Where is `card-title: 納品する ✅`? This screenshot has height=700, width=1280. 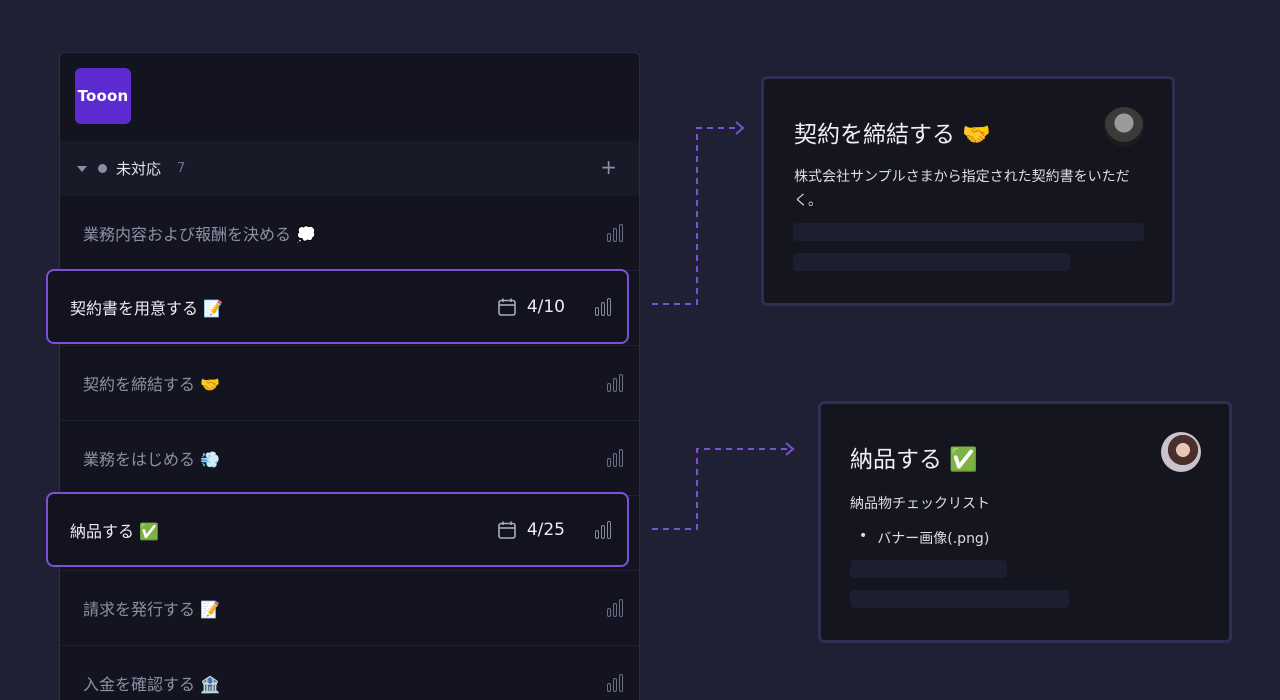
card-title: 納品する ✅ is located at coordinates (914, 460).